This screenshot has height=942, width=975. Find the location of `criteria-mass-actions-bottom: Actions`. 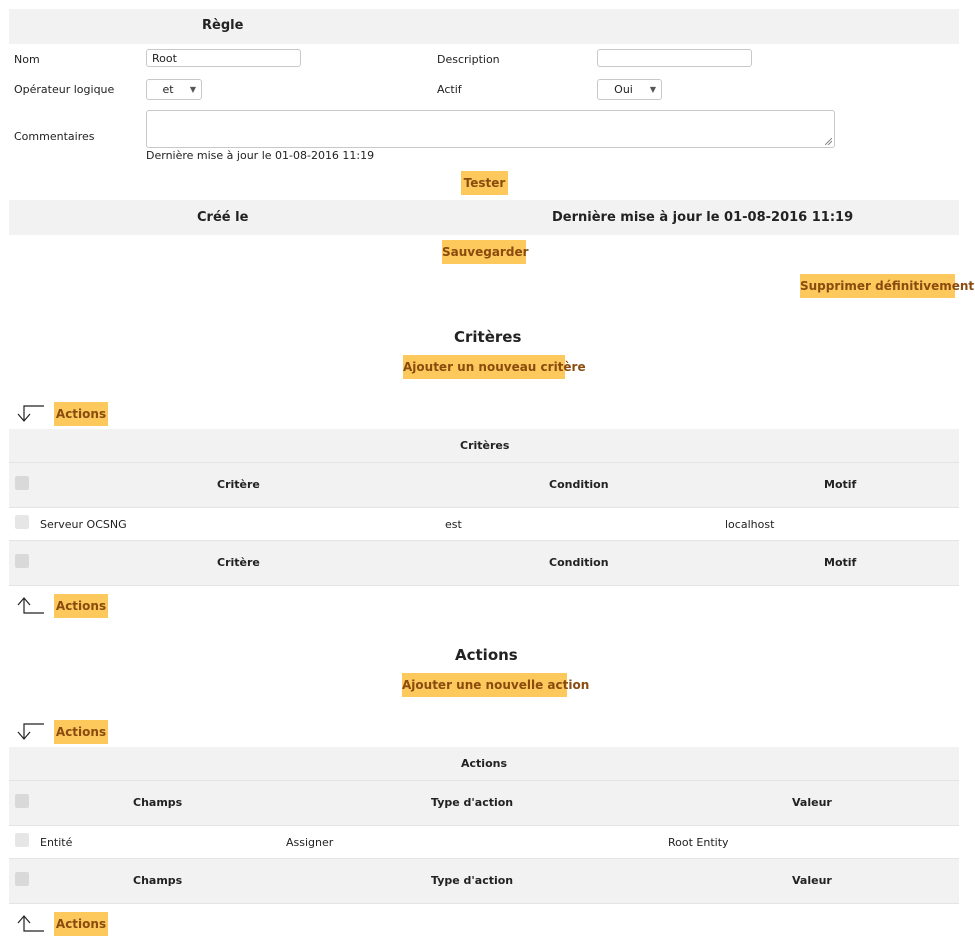

criteria-mass-actions-bottom: Actions is located at coordinates (81, 606).